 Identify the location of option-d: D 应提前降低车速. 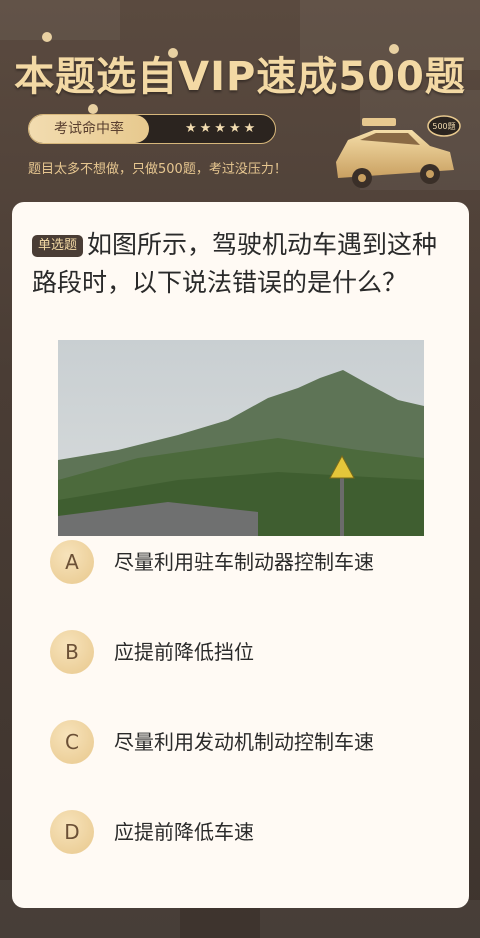
(250, 840).